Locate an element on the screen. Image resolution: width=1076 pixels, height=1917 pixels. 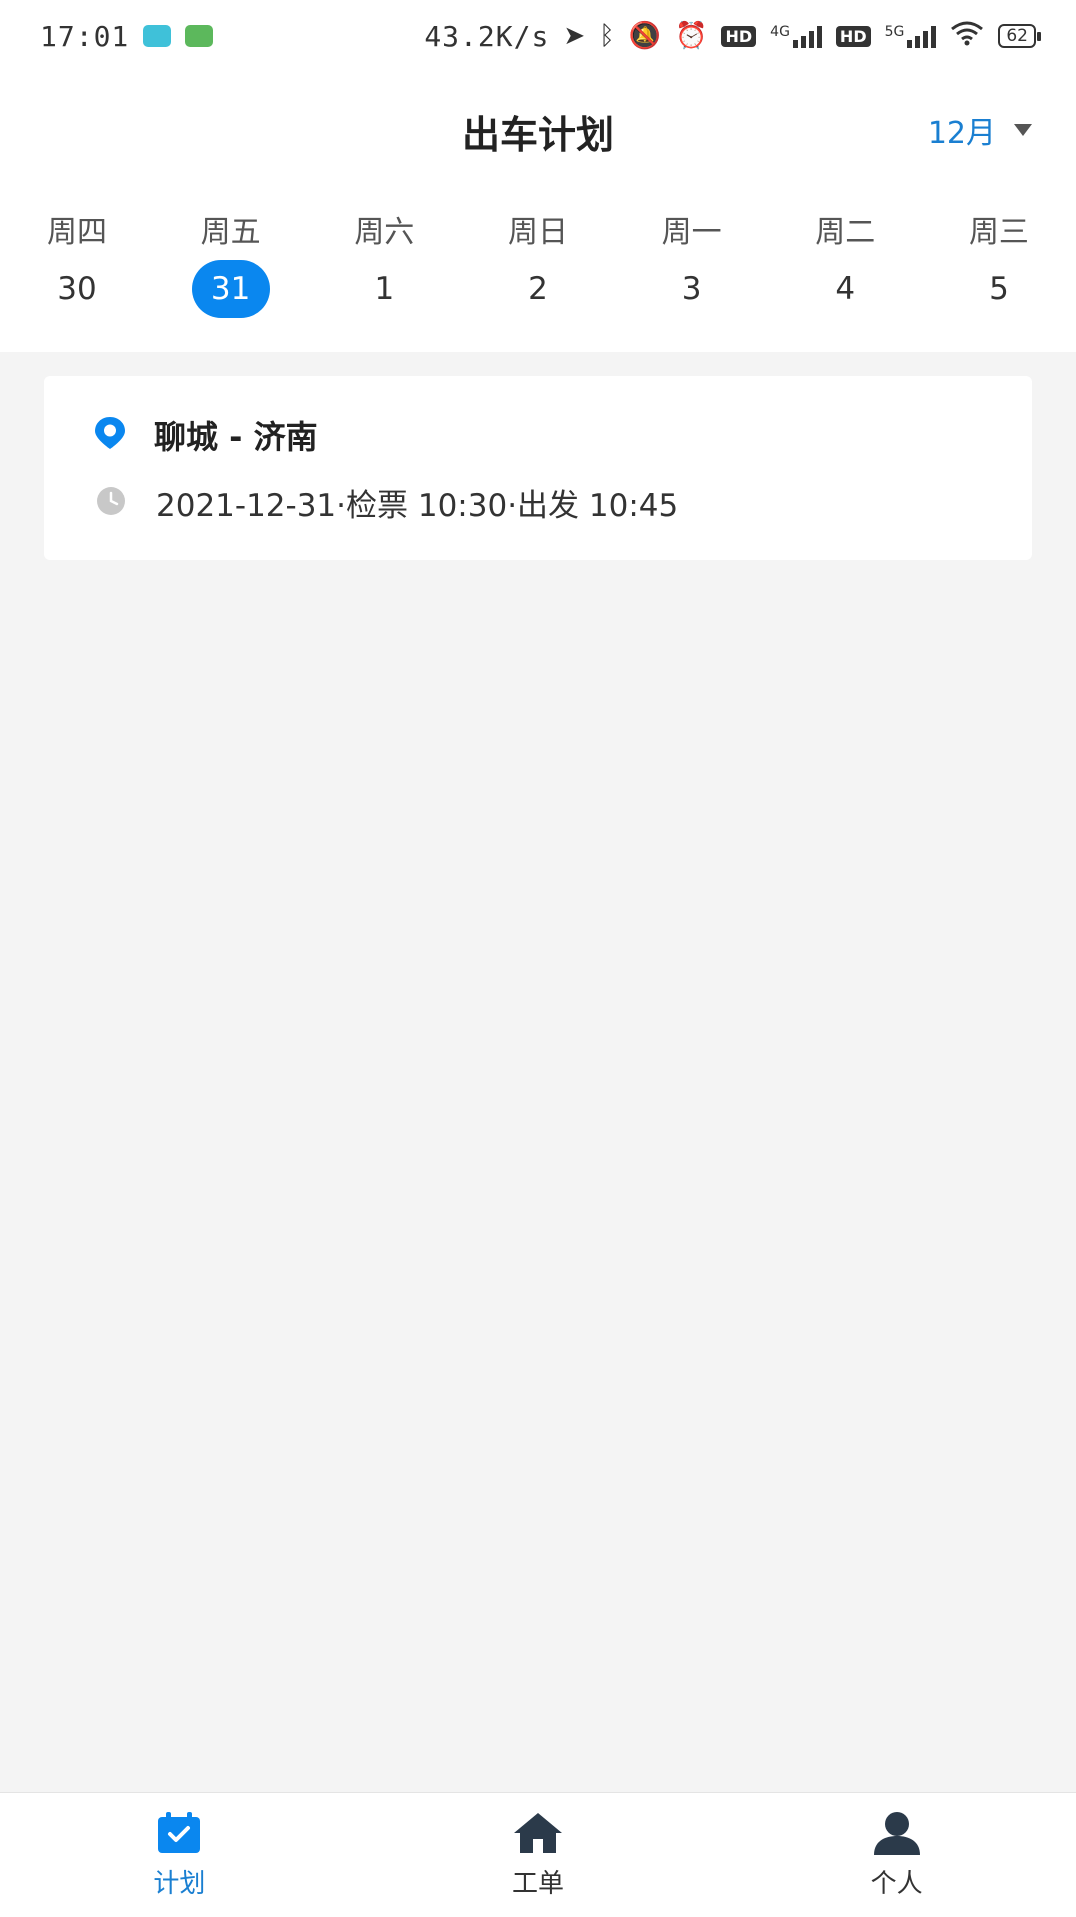
week-strip: 周四 30 周五 31 周六 1 周日 2 周一 3 周二 4 周三 5 is located at coordinates (538, 265).